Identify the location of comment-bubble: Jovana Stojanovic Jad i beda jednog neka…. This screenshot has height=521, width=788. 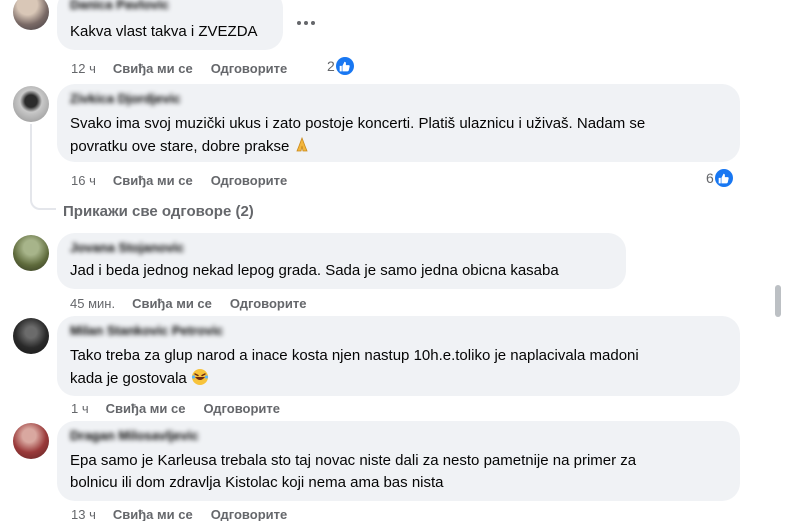
(341, 261).